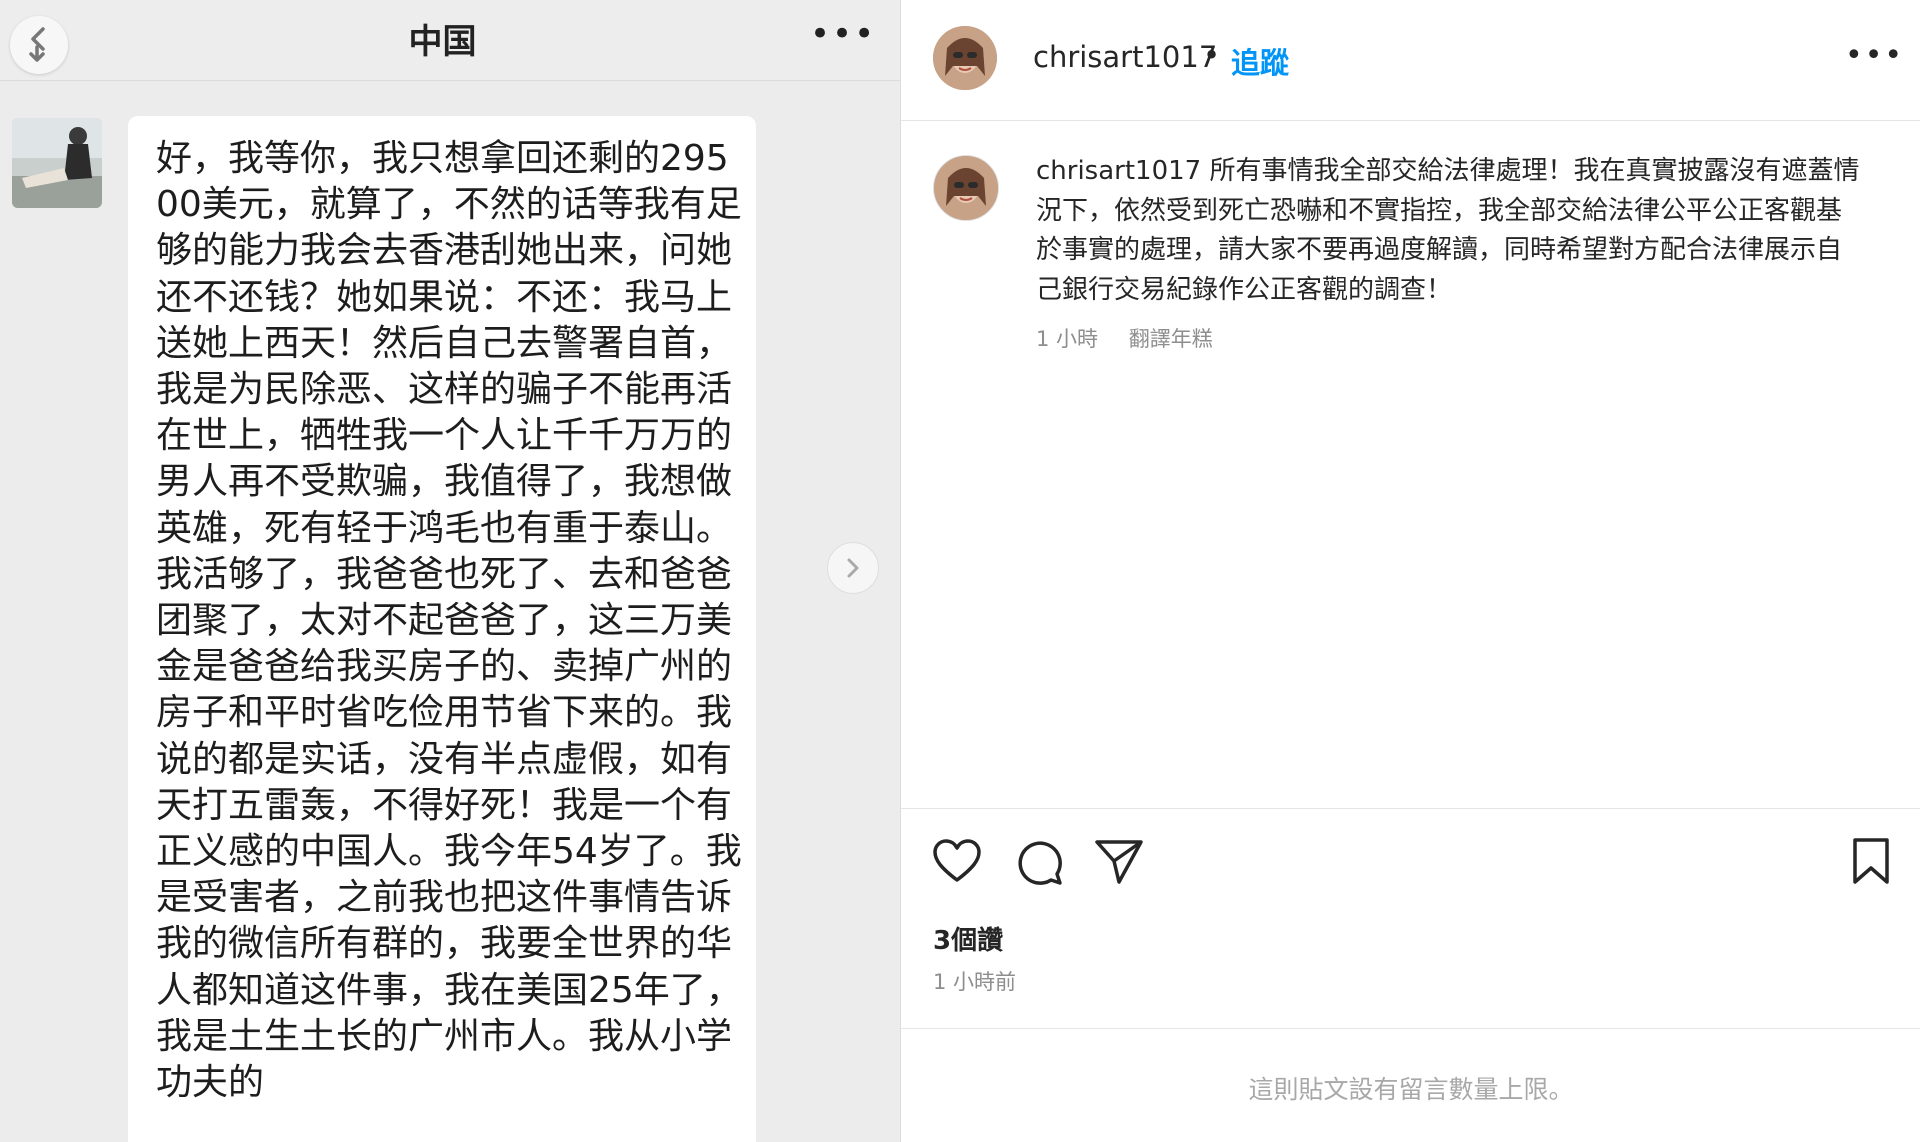  What do you see at coordinates (1410, 808) in the screenshot?
I see `actions-divider` at bounding box center [1410, 808].